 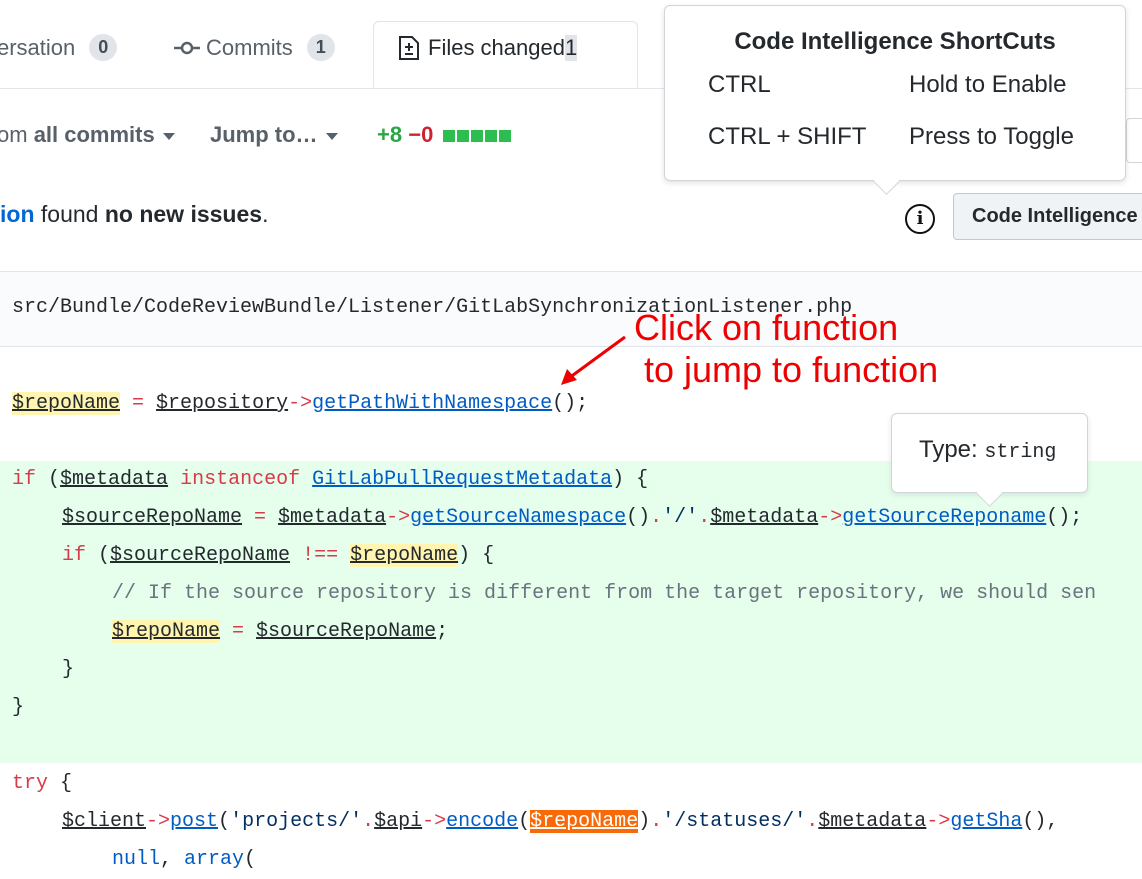 I want to click on code-line: null, array(, so click(x=184, y=859).